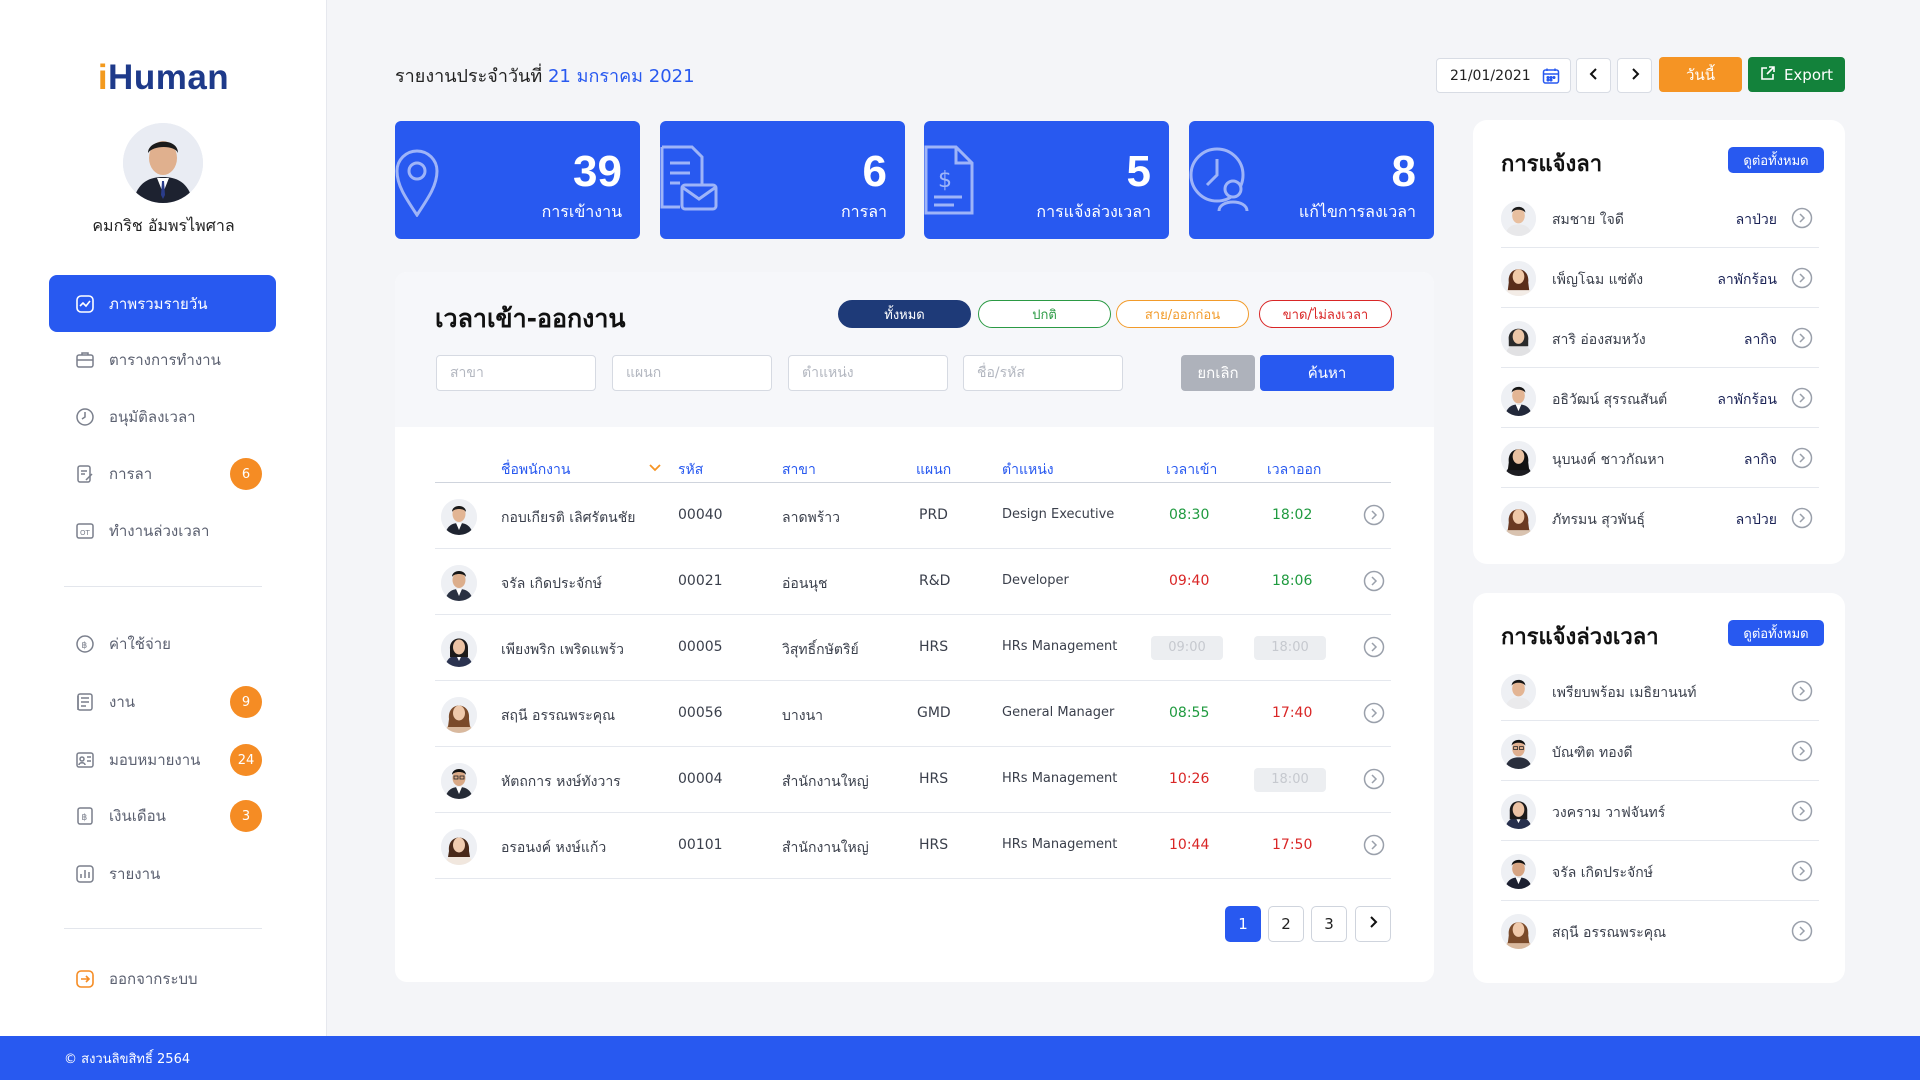 Image resolution: width=1920 pixels, height=1080 pixels. I want to click on user-avatar, so click(163, 163).